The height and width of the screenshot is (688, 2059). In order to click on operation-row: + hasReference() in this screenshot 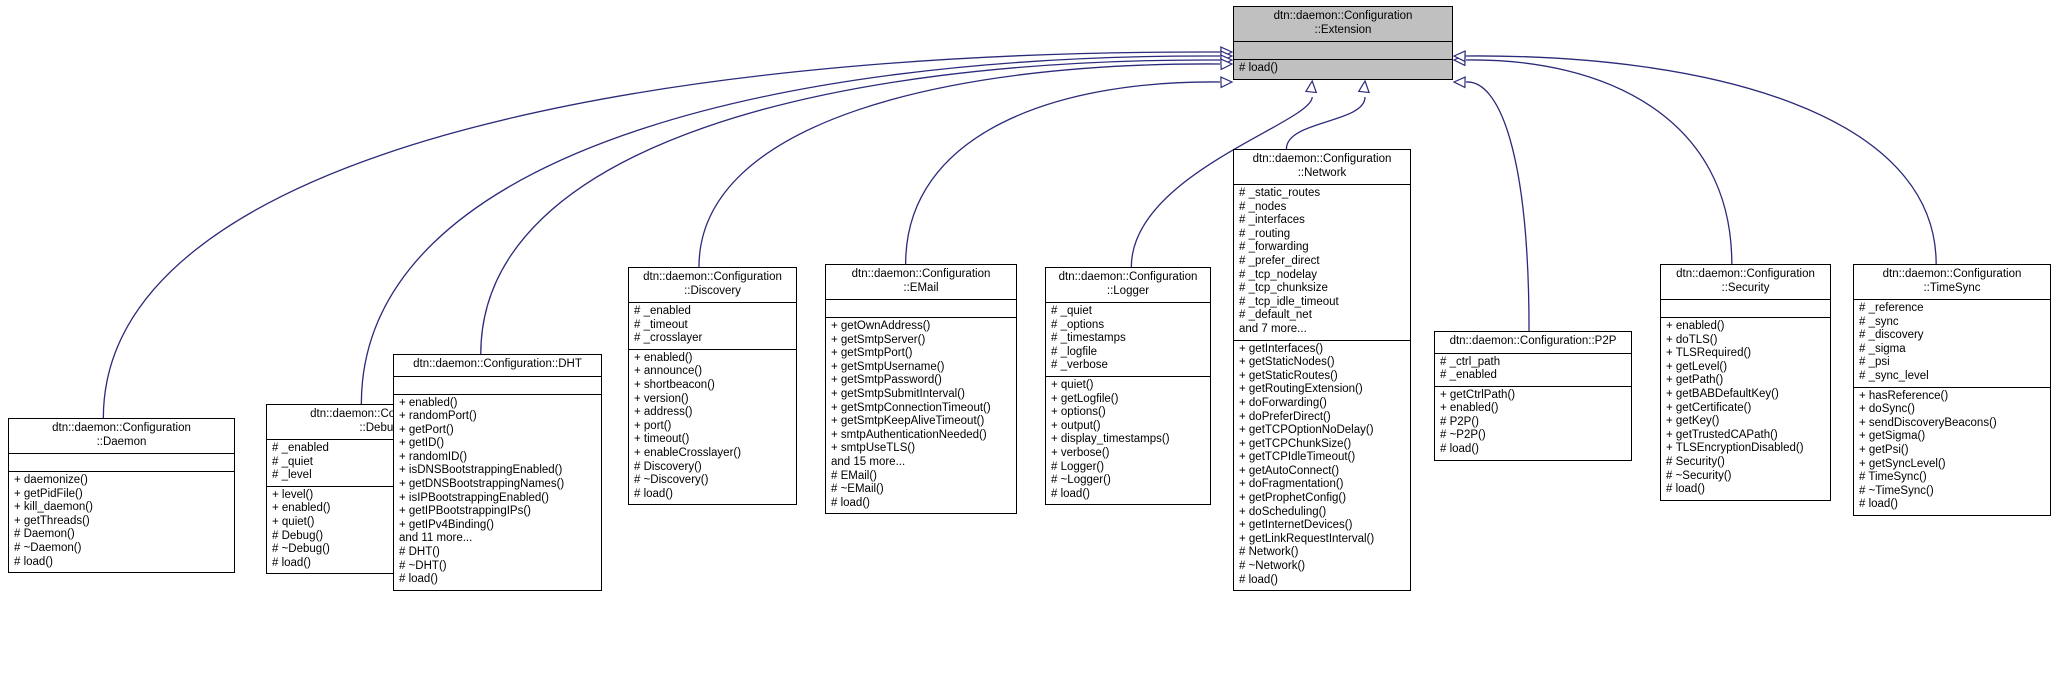, I will do `click(1904, 395)`.